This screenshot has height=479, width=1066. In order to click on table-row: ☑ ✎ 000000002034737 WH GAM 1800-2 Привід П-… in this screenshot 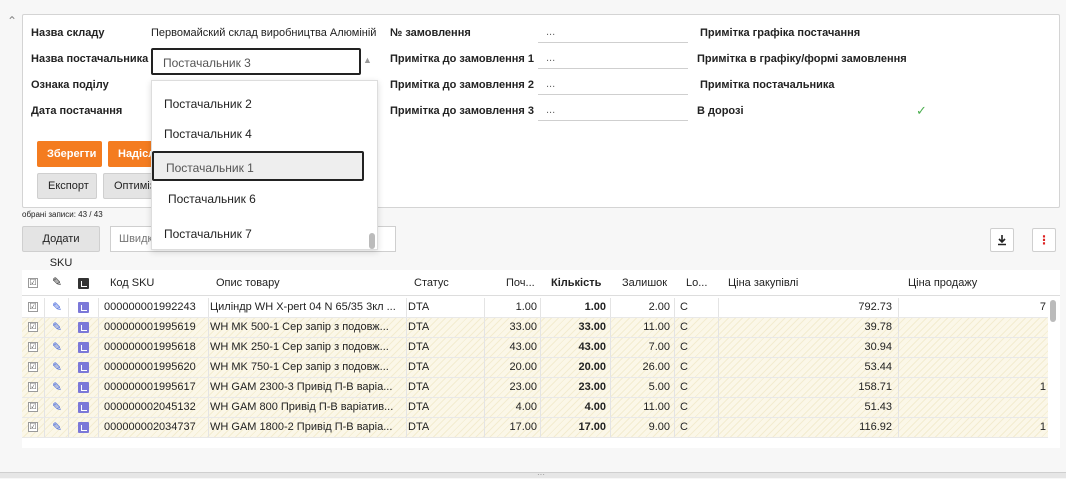, I will do `click(535, 428)`.